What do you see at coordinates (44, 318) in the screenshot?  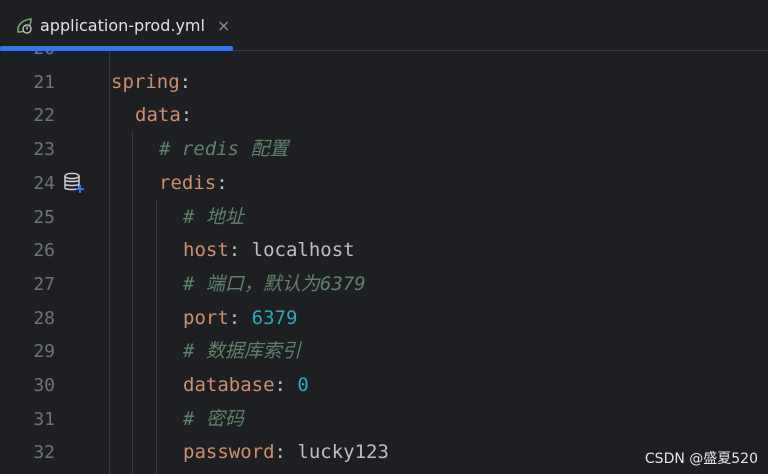 I see `line-number: 28` at bounding box center [44, 318].